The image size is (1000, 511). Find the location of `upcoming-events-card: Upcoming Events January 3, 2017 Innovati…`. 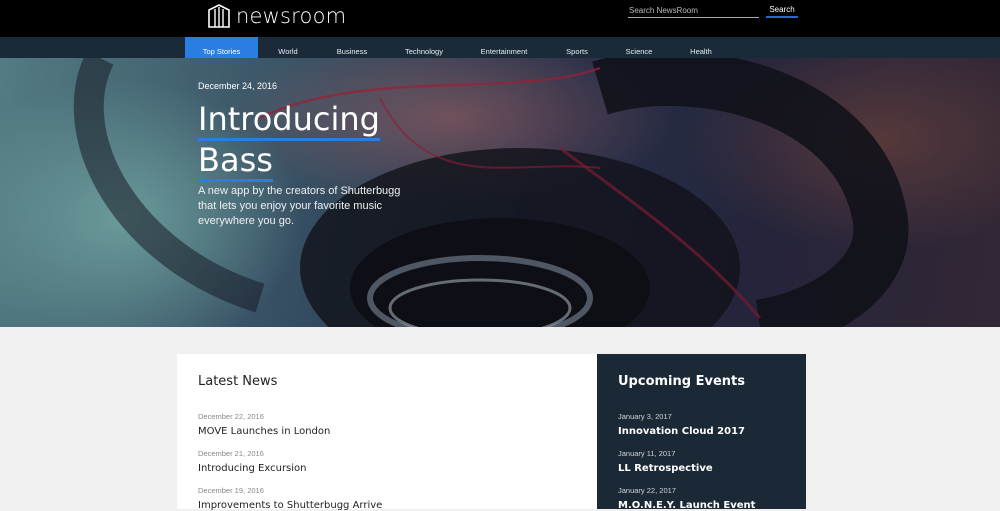

upcoming-events-card: Upcoming Events January 3, 2017 Innovati… is located at coordinates (701, 431).